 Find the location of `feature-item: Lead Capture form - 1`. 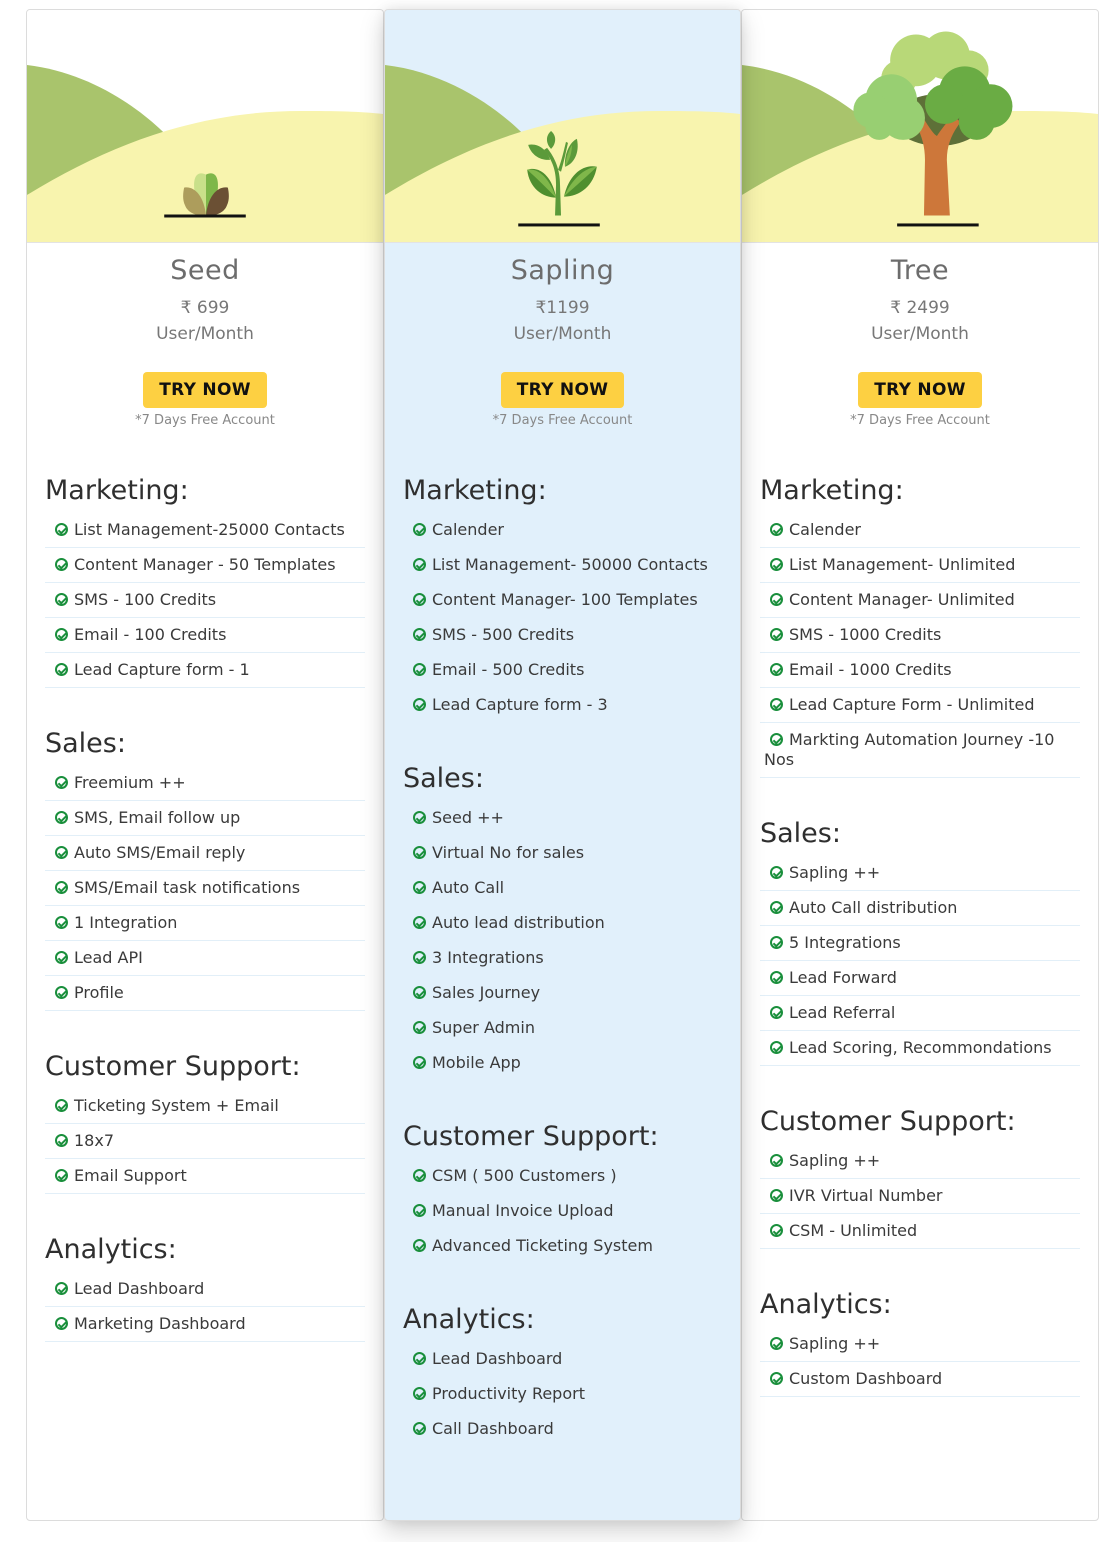

feature-item: Lead Capture form - 1 is located at coordinates (205, 670).